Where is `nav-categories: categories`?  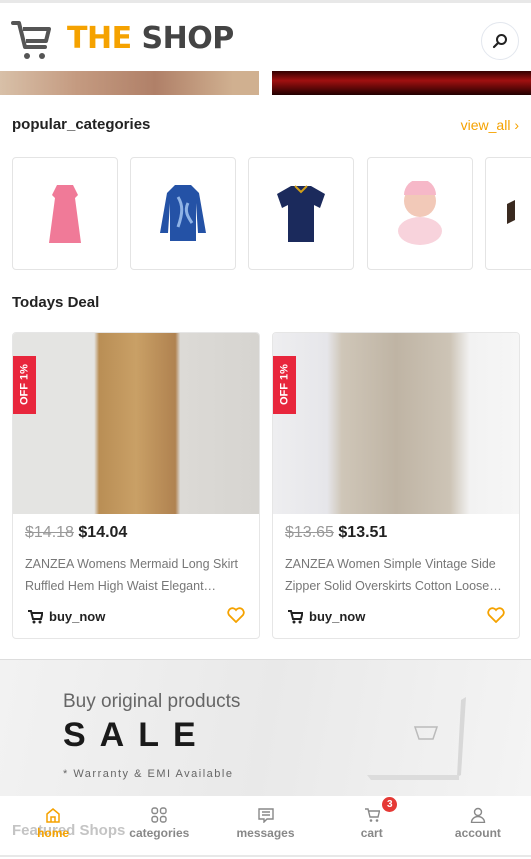
nav-categories: categories is located at coordinates (159, 825).